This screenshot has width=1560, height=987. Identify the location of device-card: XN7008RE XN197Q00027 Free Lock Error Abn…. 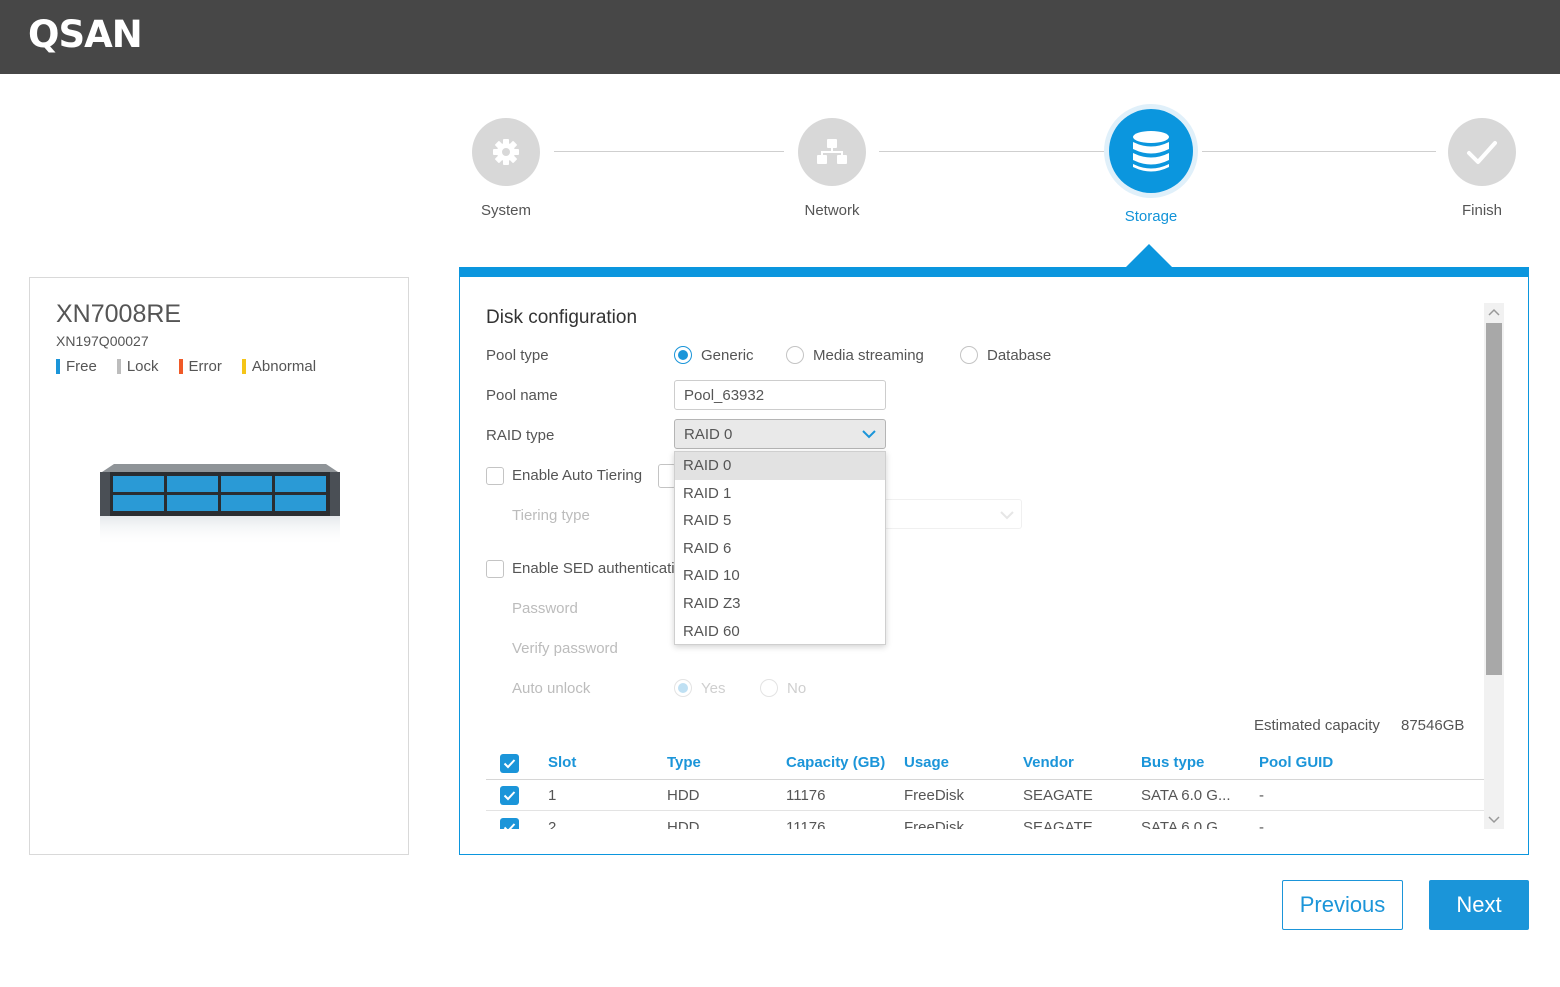
(219, 566).